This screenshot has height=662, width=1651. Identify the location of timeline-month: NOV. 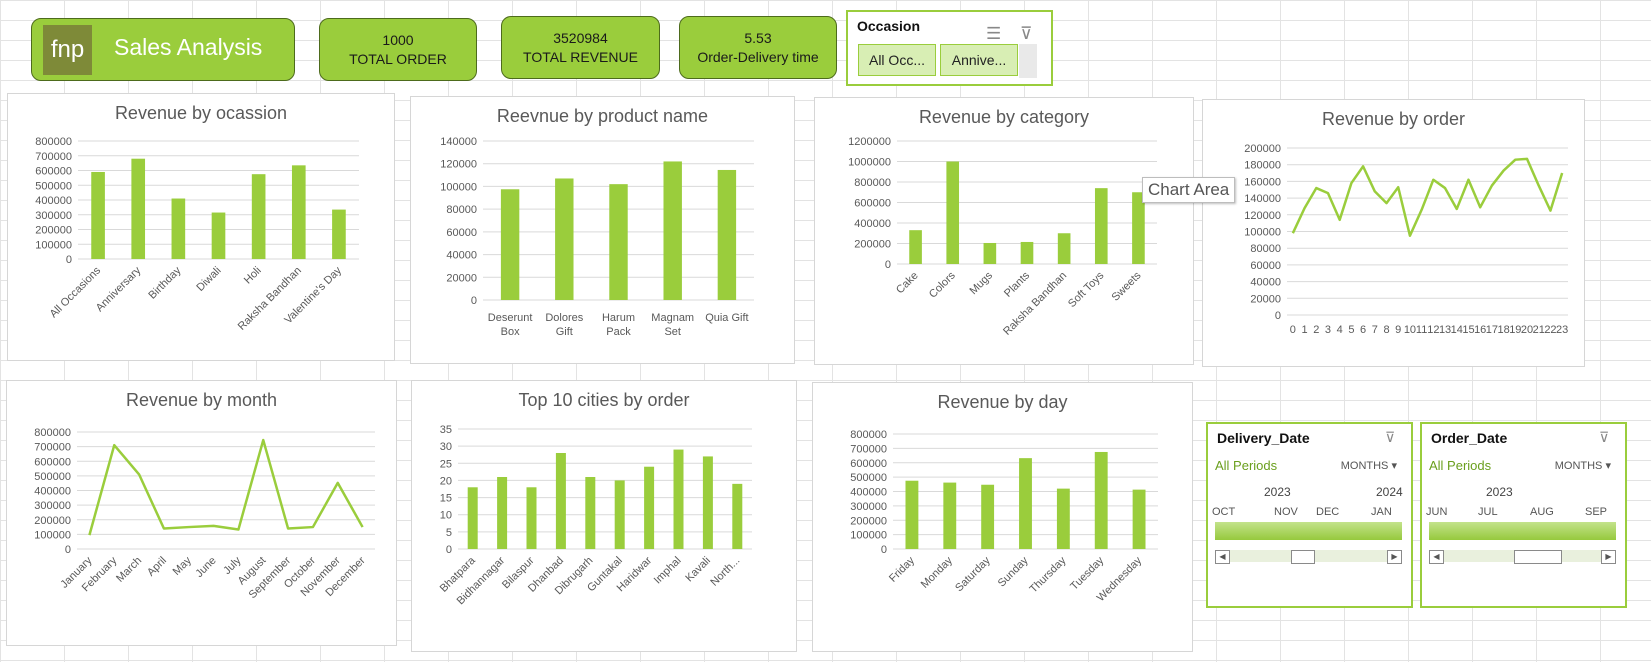
(1286, 512).